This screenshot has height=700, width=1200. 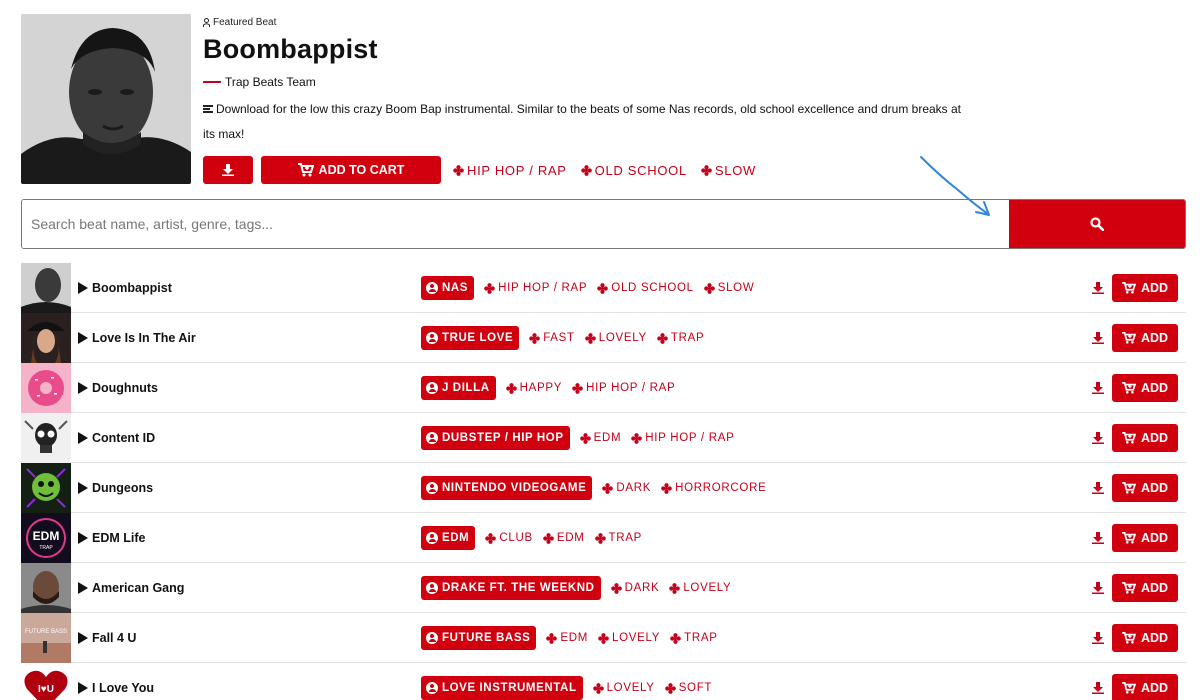 I want to click on artist-badge: EDM, so click(x=448, y=538).